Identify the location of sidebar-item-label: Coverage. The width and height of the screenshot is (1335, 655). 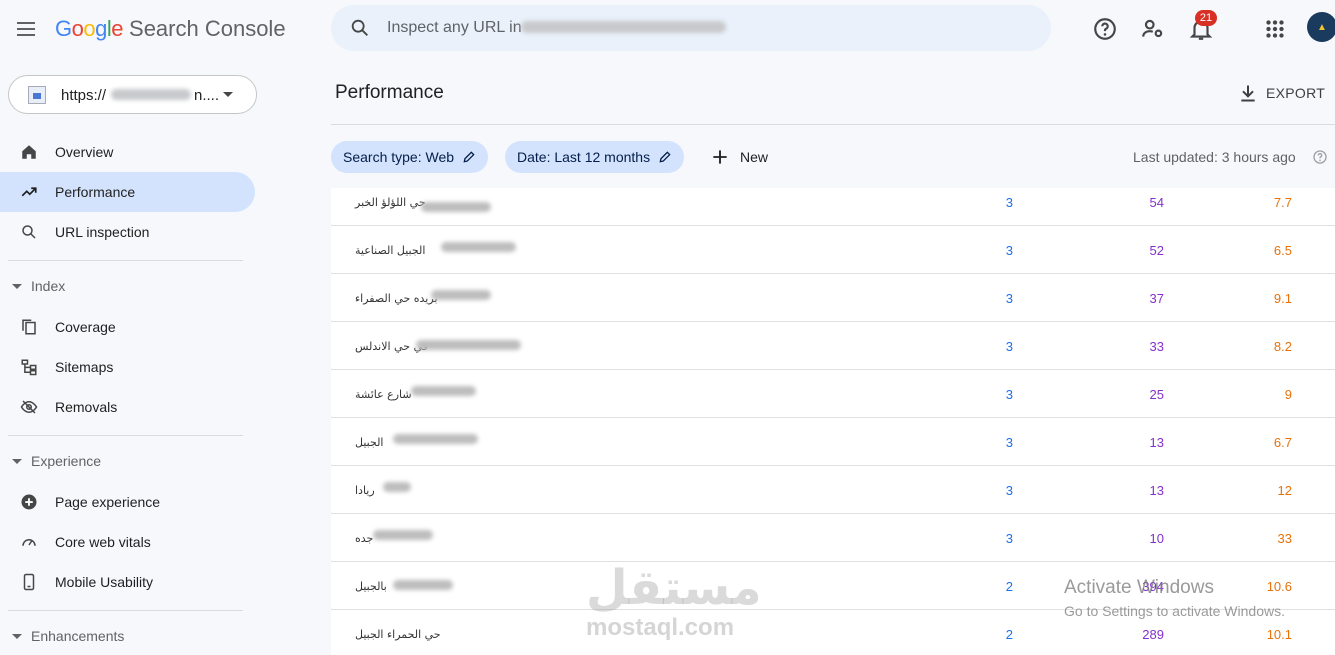
(85, 327).